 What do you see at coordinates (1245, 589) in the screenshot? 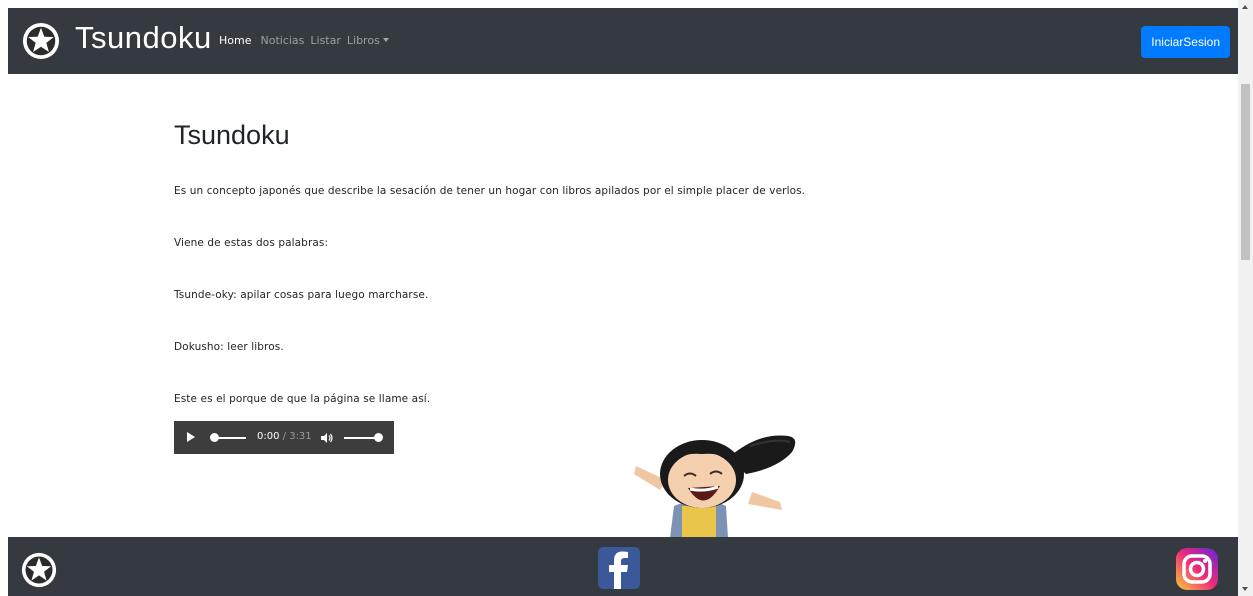
I see `scroll-down-icon` at bounding box center [1245, 589].